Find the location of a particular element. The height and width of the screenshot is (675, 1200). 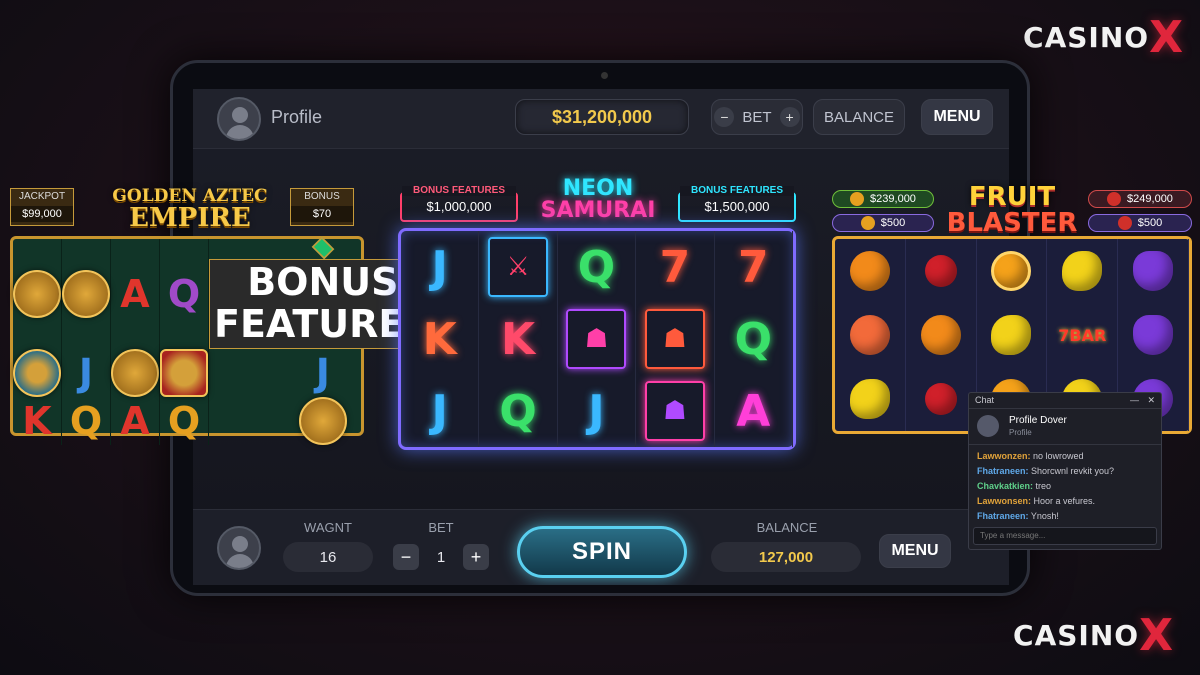

balance-value: 127,000 is located at coordinates (786, 557).